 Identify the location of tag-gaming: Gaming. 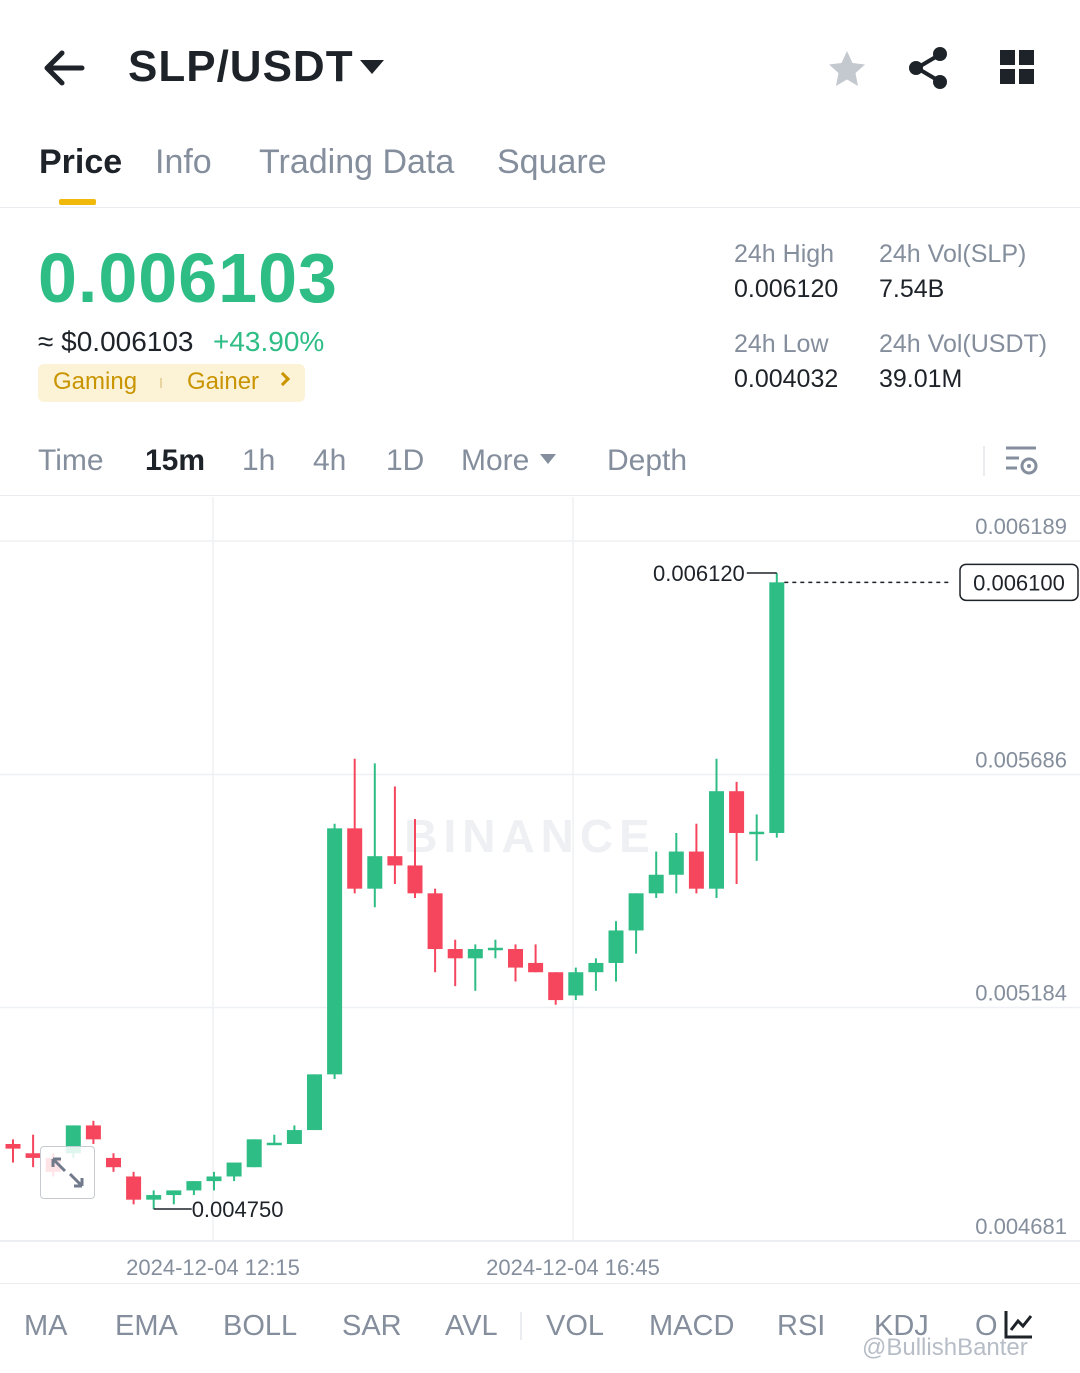
(95, 381).